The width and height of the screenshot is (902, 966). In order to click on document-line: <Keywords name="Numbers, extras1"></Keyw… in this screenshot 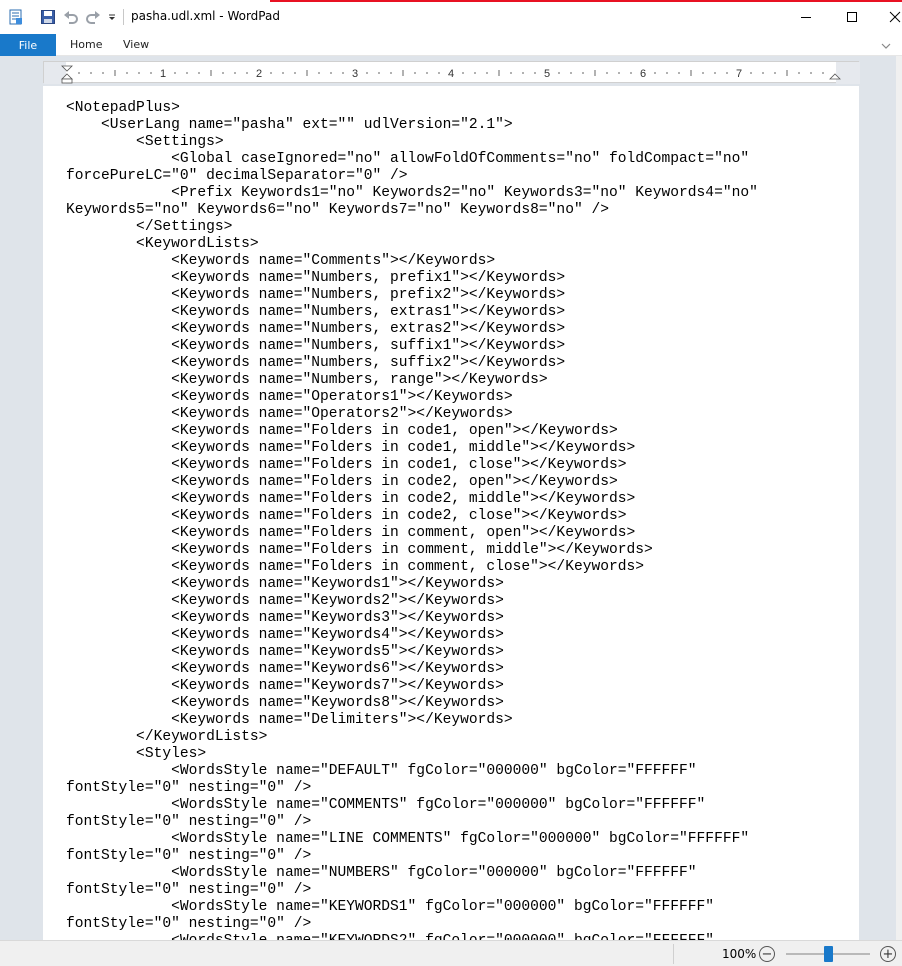, I will do `click(316, 312)`.